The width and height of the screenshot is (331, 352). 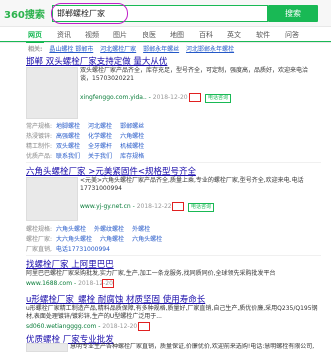 What do you see at coordinates (126, 206) in the screenshot?
I see `result-url: www.yj-gy.net.cn - 2018-12-22` at bounding box center [126, 206].